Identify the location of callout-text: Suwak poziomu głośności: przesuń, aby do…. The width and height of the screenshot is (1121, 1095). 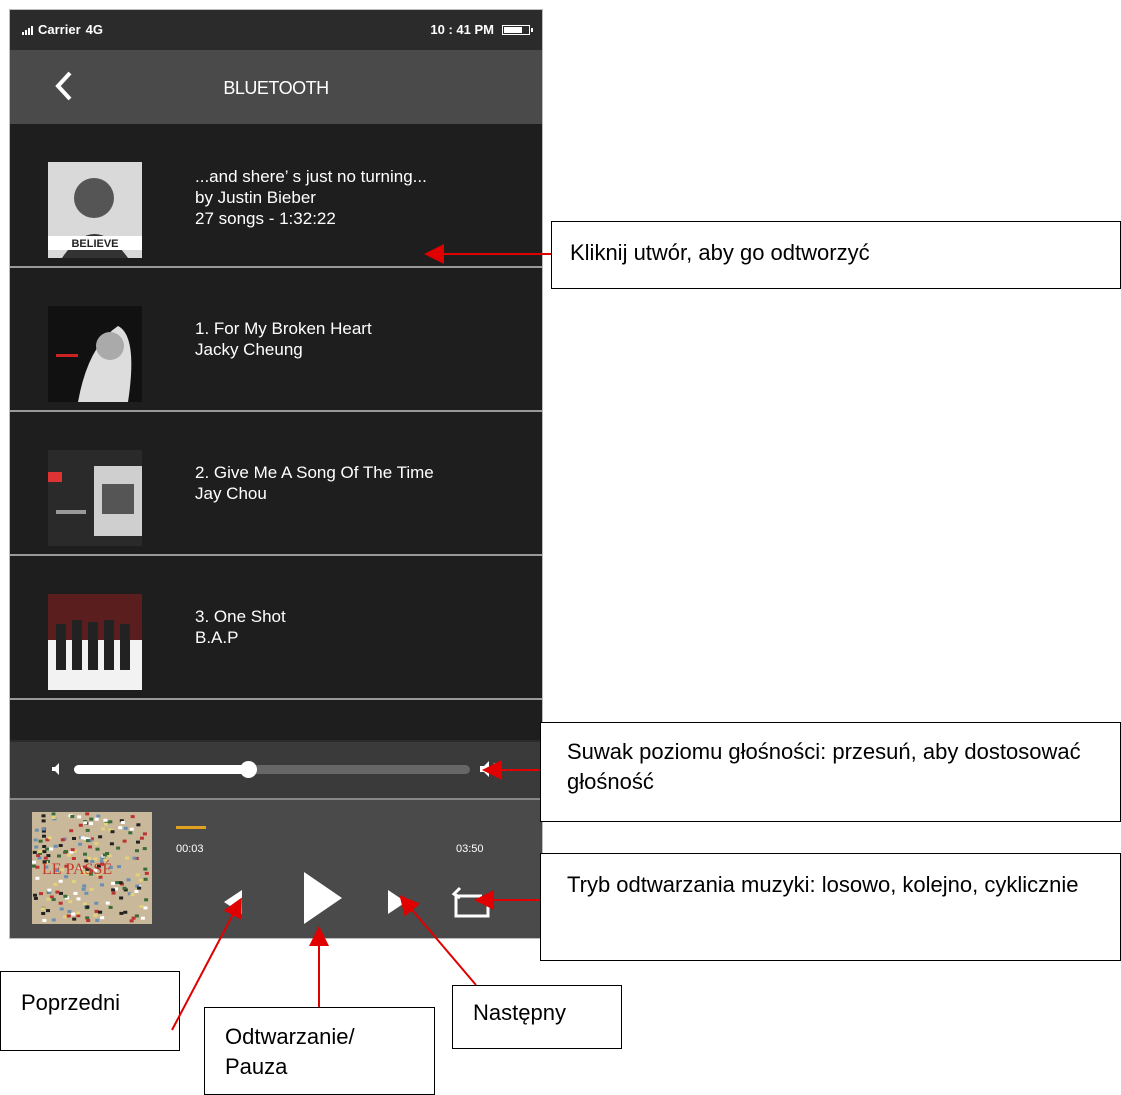
(824, 766).